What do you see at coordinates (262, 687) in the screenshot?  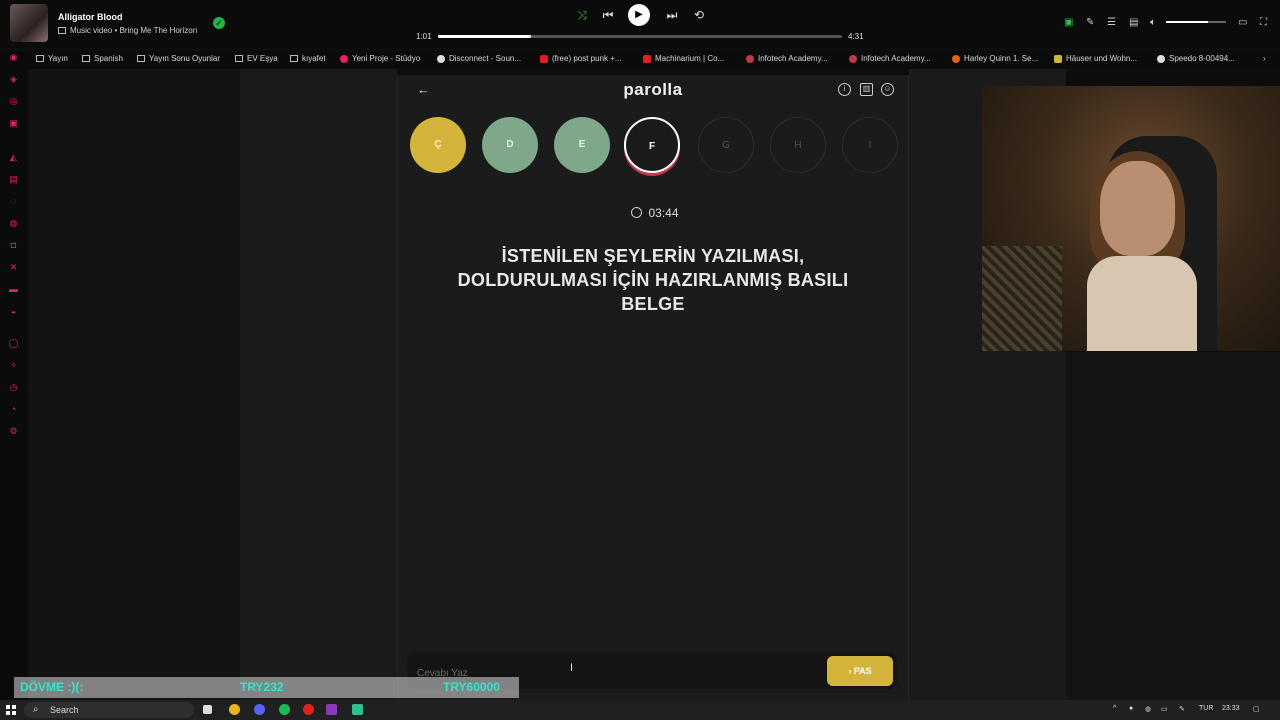 I see `donation-current: TRY232` at bounding box center [262, 687].